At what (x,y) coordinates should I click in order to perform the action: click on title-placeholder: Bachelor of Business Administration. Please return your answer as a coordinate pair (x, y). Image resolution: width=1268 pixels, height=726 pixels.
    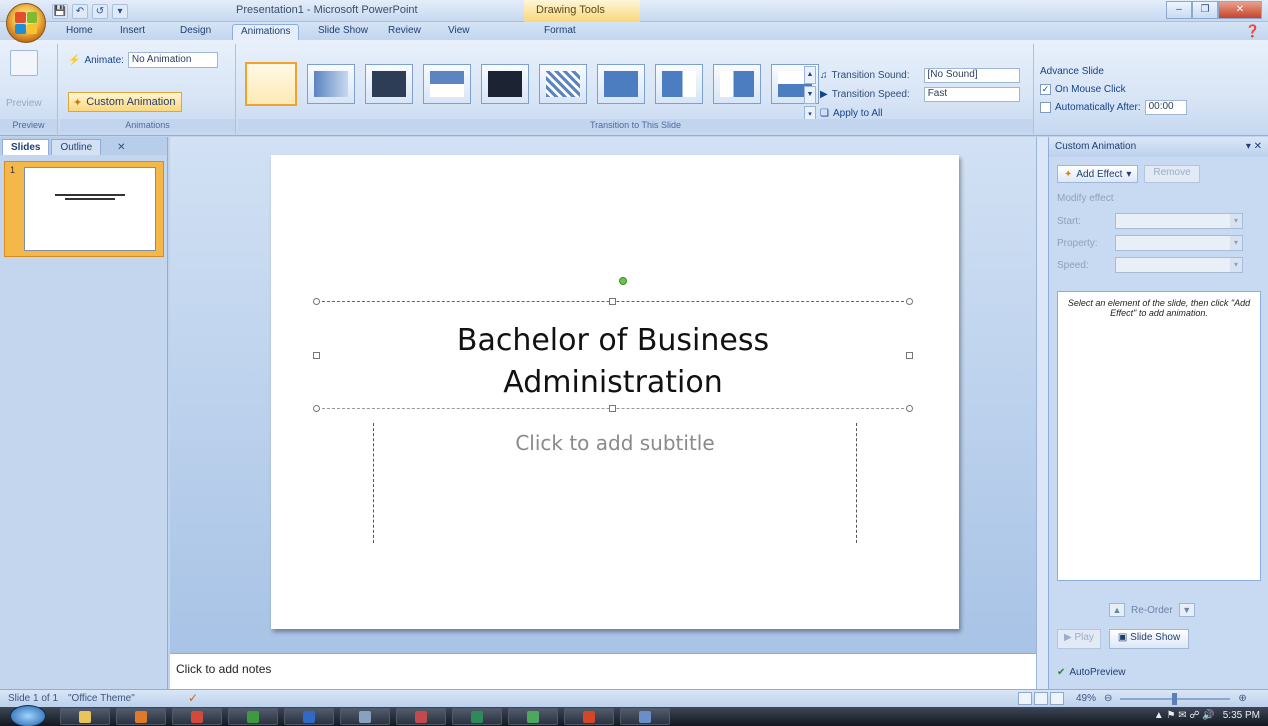
    Looking at the image, I should click on (613, 355).